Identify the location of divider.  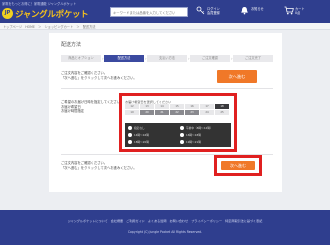
(167, 88).